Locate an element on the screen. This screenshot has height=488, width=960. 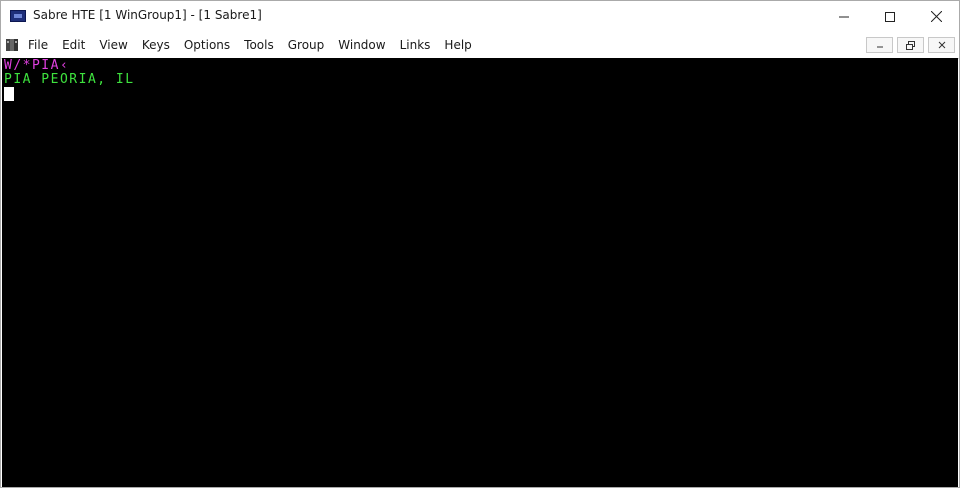
menu-tools: Tools is located at coordinates (259, 45).